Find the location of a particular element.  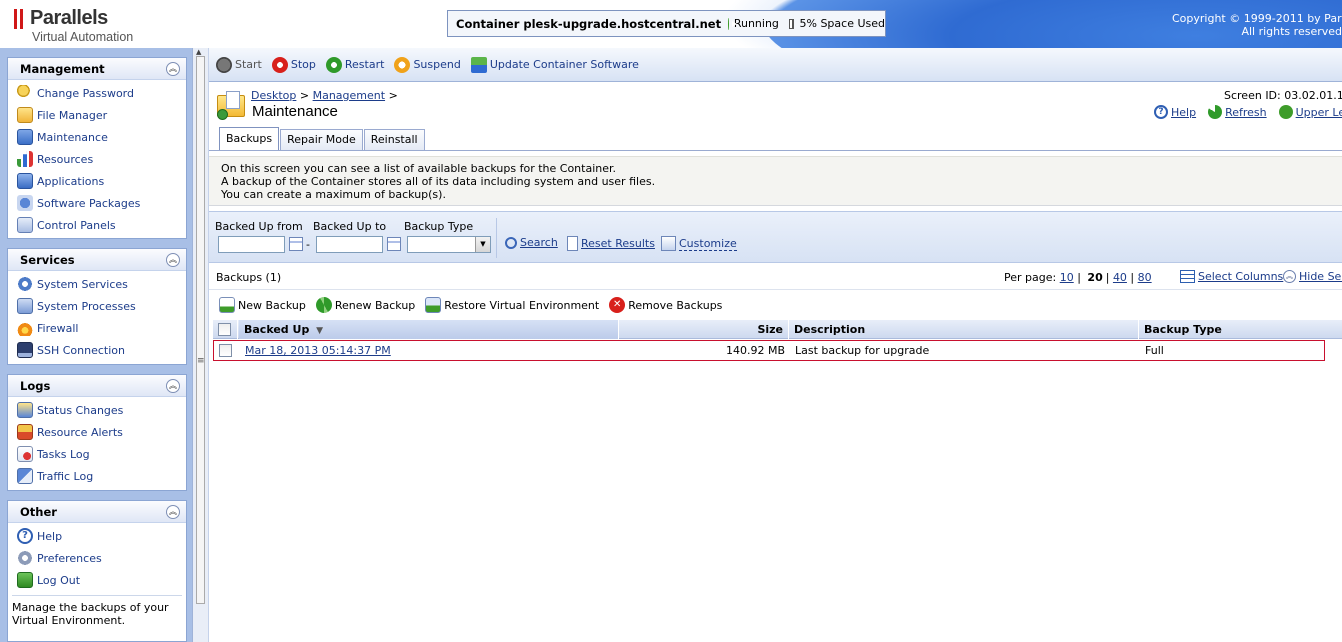

logs-panel-header: Logs ︽ is located at coordinates (97, 386).